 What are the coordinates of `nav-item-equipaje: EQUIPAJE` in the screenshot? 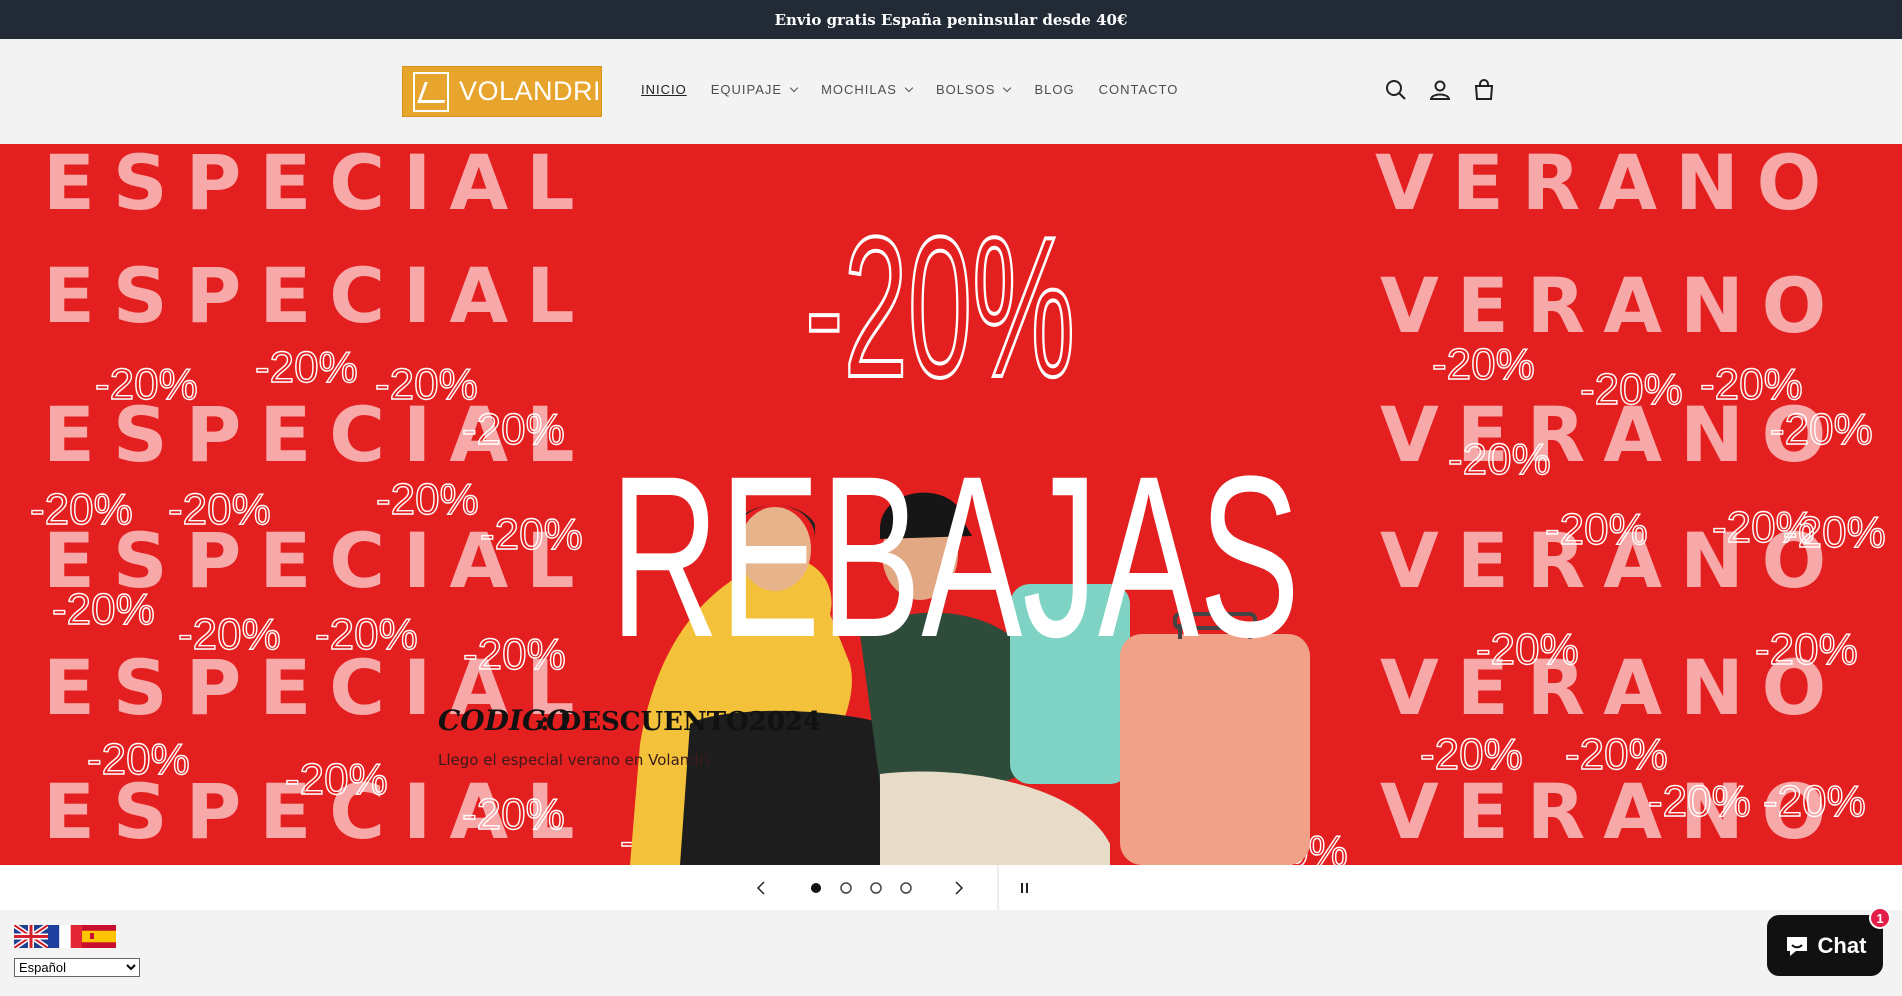 It's located at (755, 89).